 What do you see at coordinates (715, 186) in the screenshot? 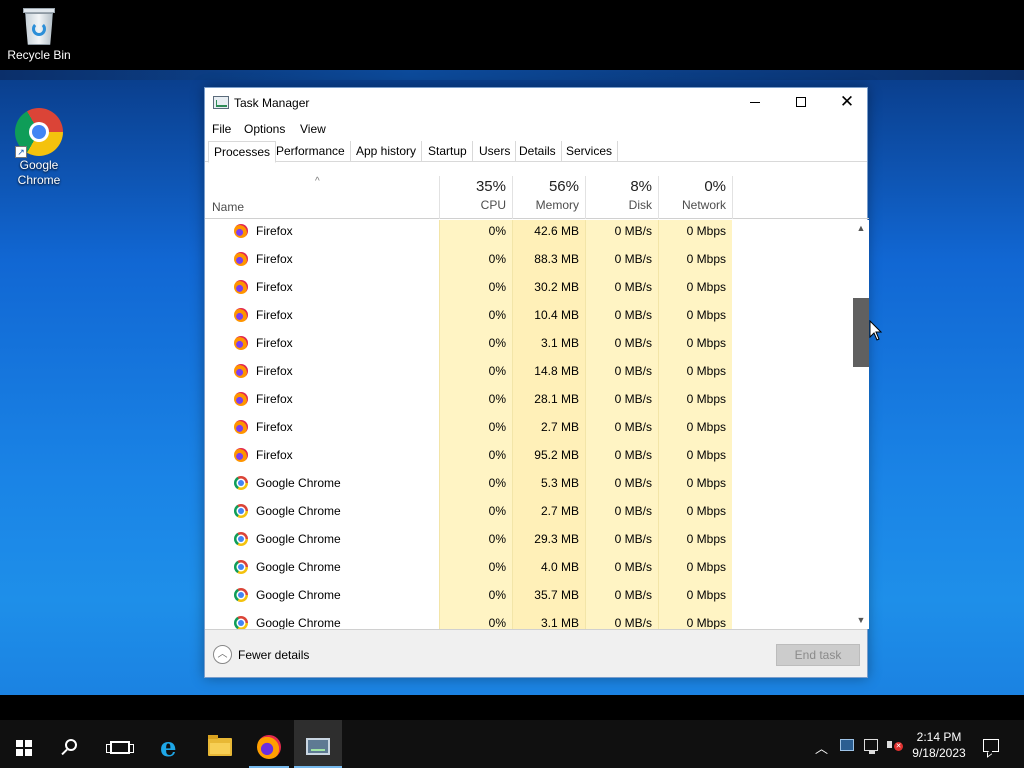
I see `network-total: 0%` at bounding box center [715, 186].